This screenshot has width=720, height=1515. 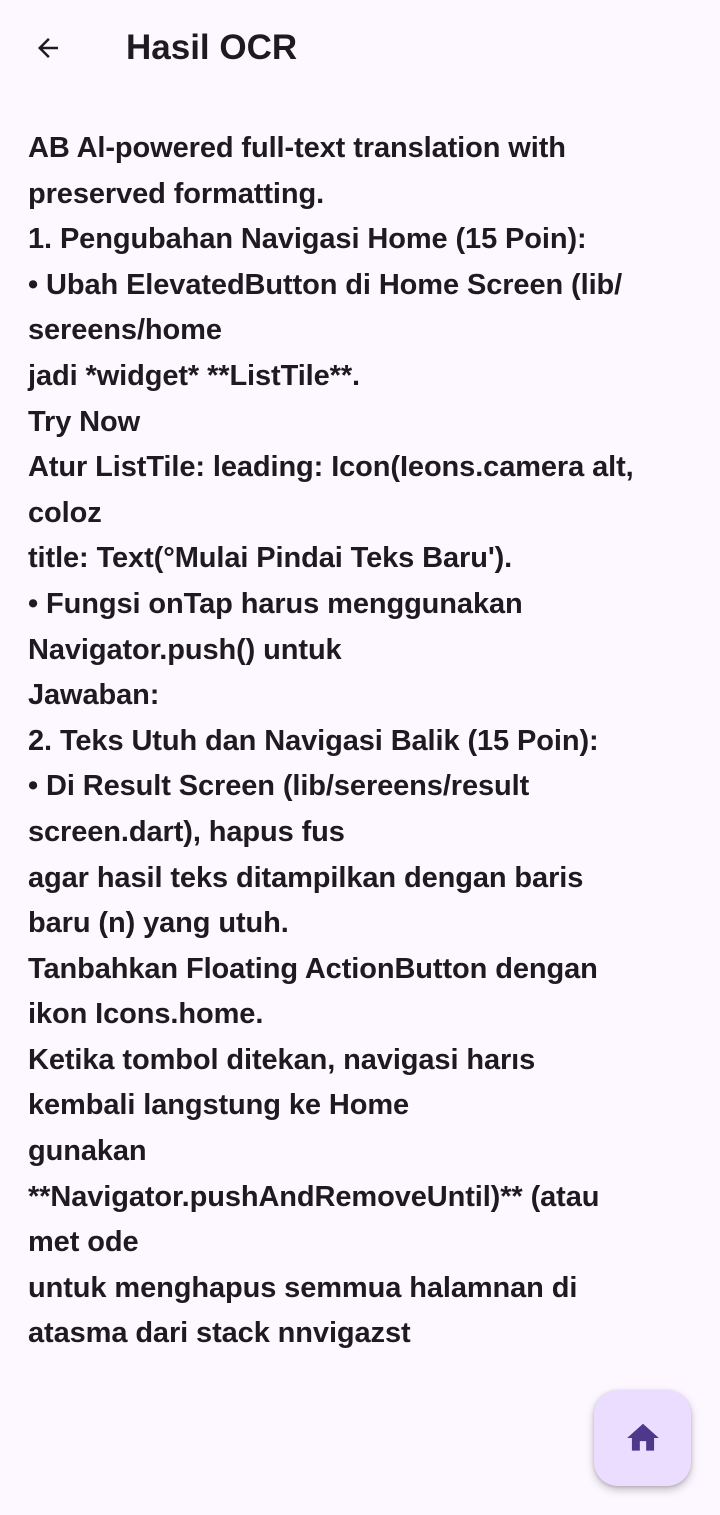 I want to click on ocr-text-line: Navigator.push() untuk, so click(x=185, y=649).